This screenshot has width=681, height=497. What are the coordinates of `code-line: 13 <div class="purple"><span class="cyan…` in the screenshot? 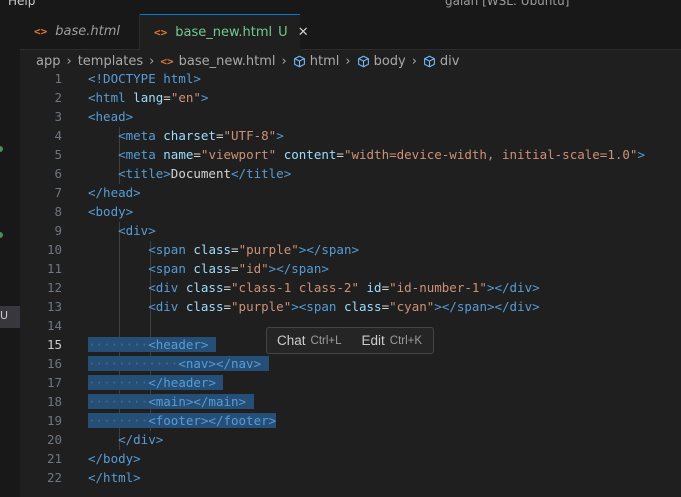 It's located at (350, 307).